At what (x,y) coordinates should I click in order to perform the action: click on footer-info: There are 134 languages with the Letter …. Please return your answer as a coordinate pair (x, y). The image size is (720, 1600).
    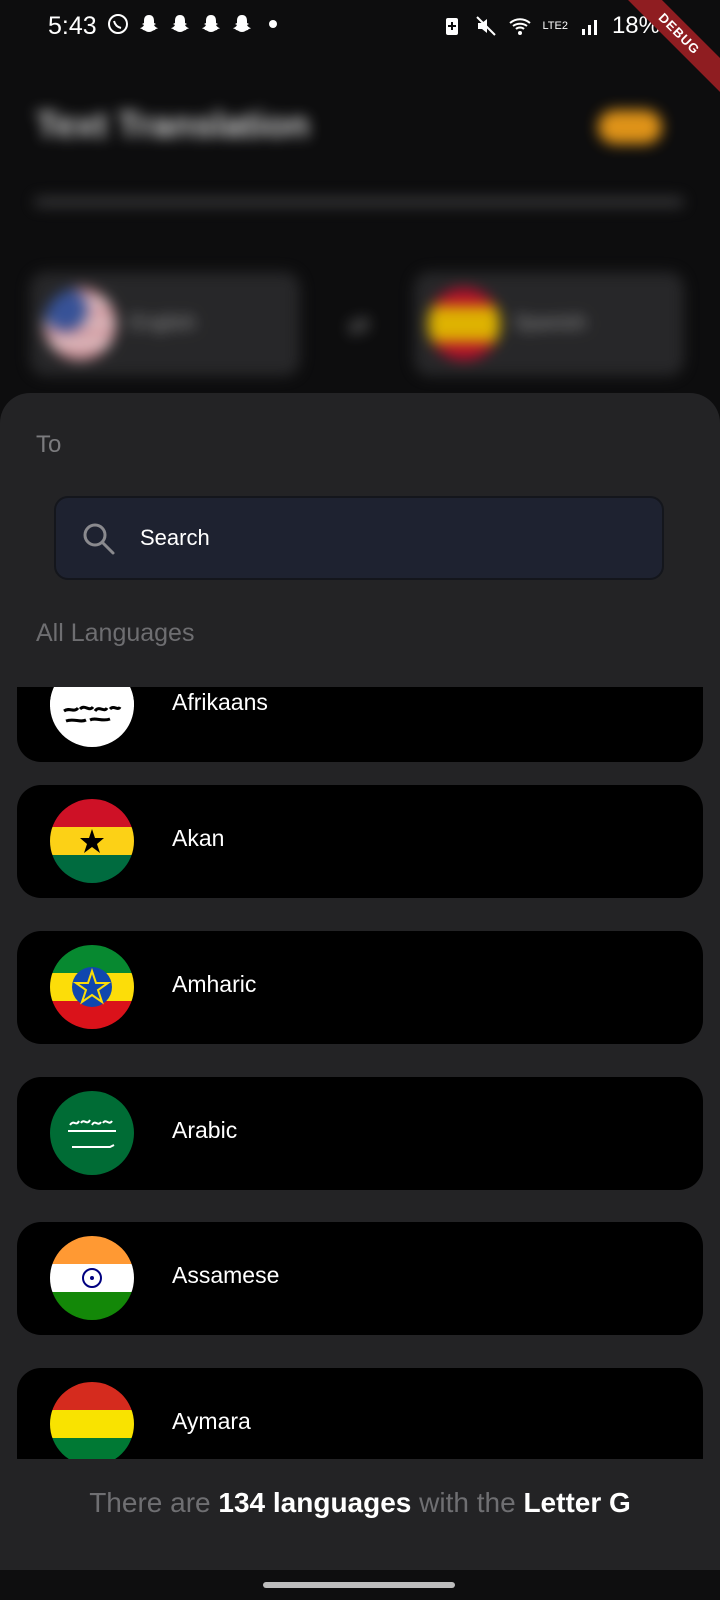
    Looking at the image, I should click on (360, 1504).